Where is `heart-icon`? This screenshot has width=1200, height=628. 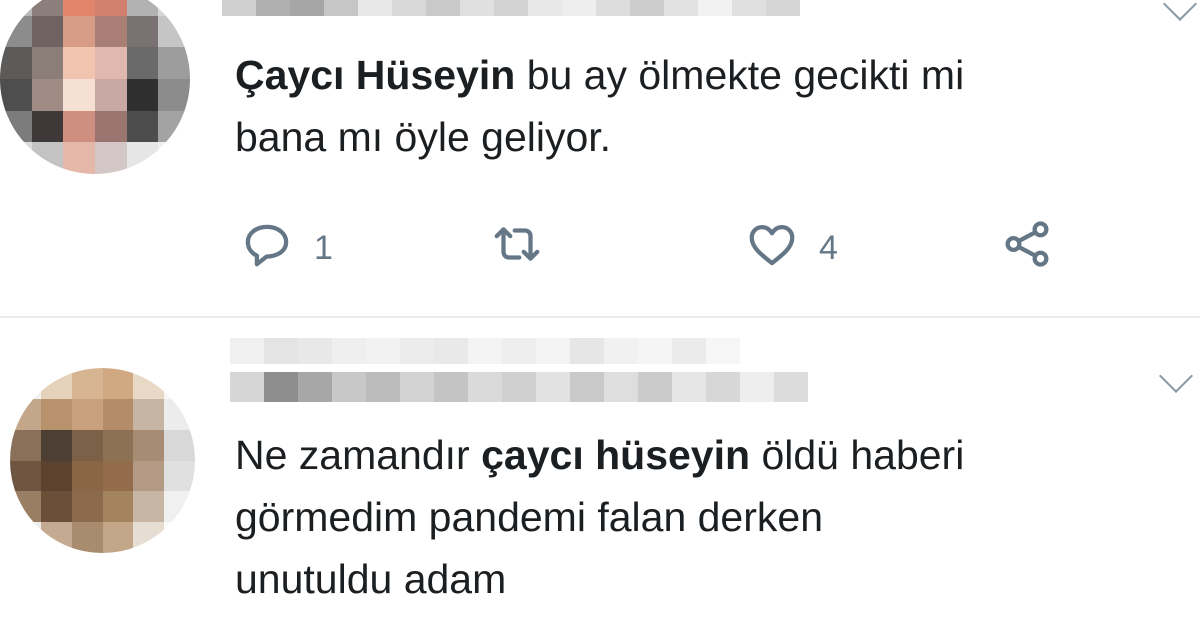 heart-icon is located at coordinates (772, 248).